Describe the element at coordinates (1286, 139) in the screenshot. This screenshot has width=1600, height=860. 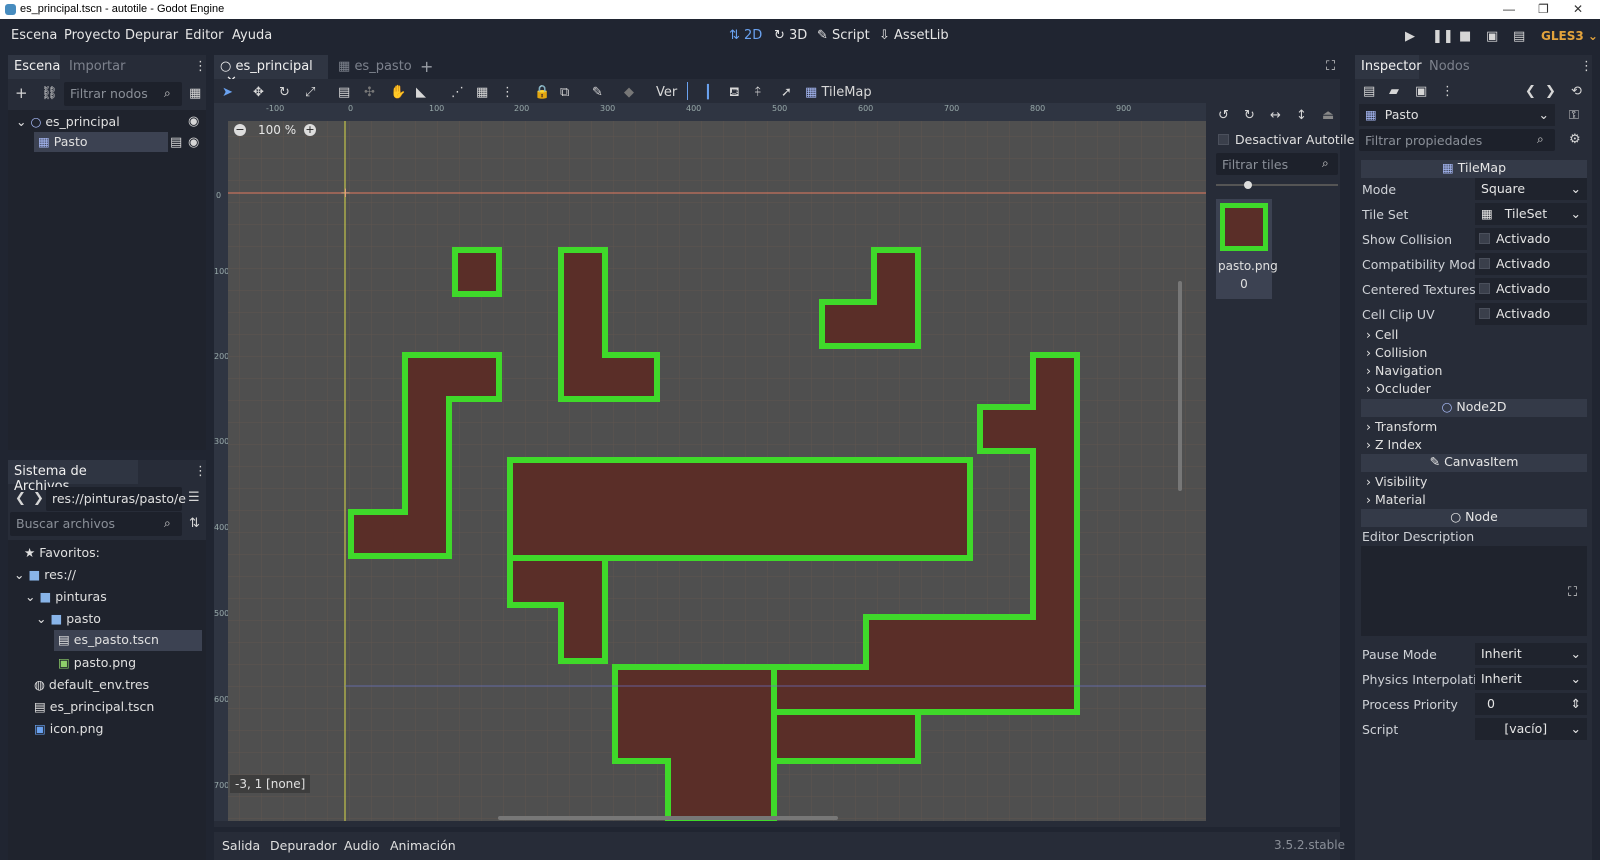
I see `disable-autotile-checkbox: Desactivar Autotile` at that location.